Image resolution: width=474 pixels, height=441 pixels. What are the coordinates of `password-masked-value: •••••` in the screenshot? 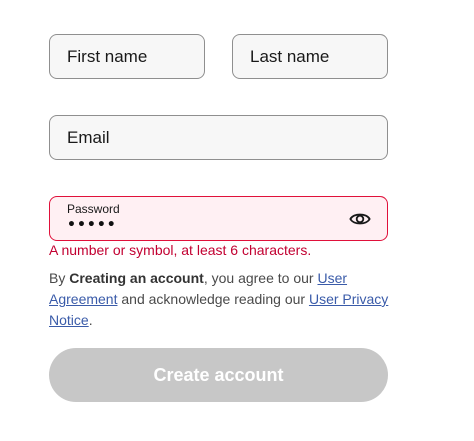 It's located at (92, 225).